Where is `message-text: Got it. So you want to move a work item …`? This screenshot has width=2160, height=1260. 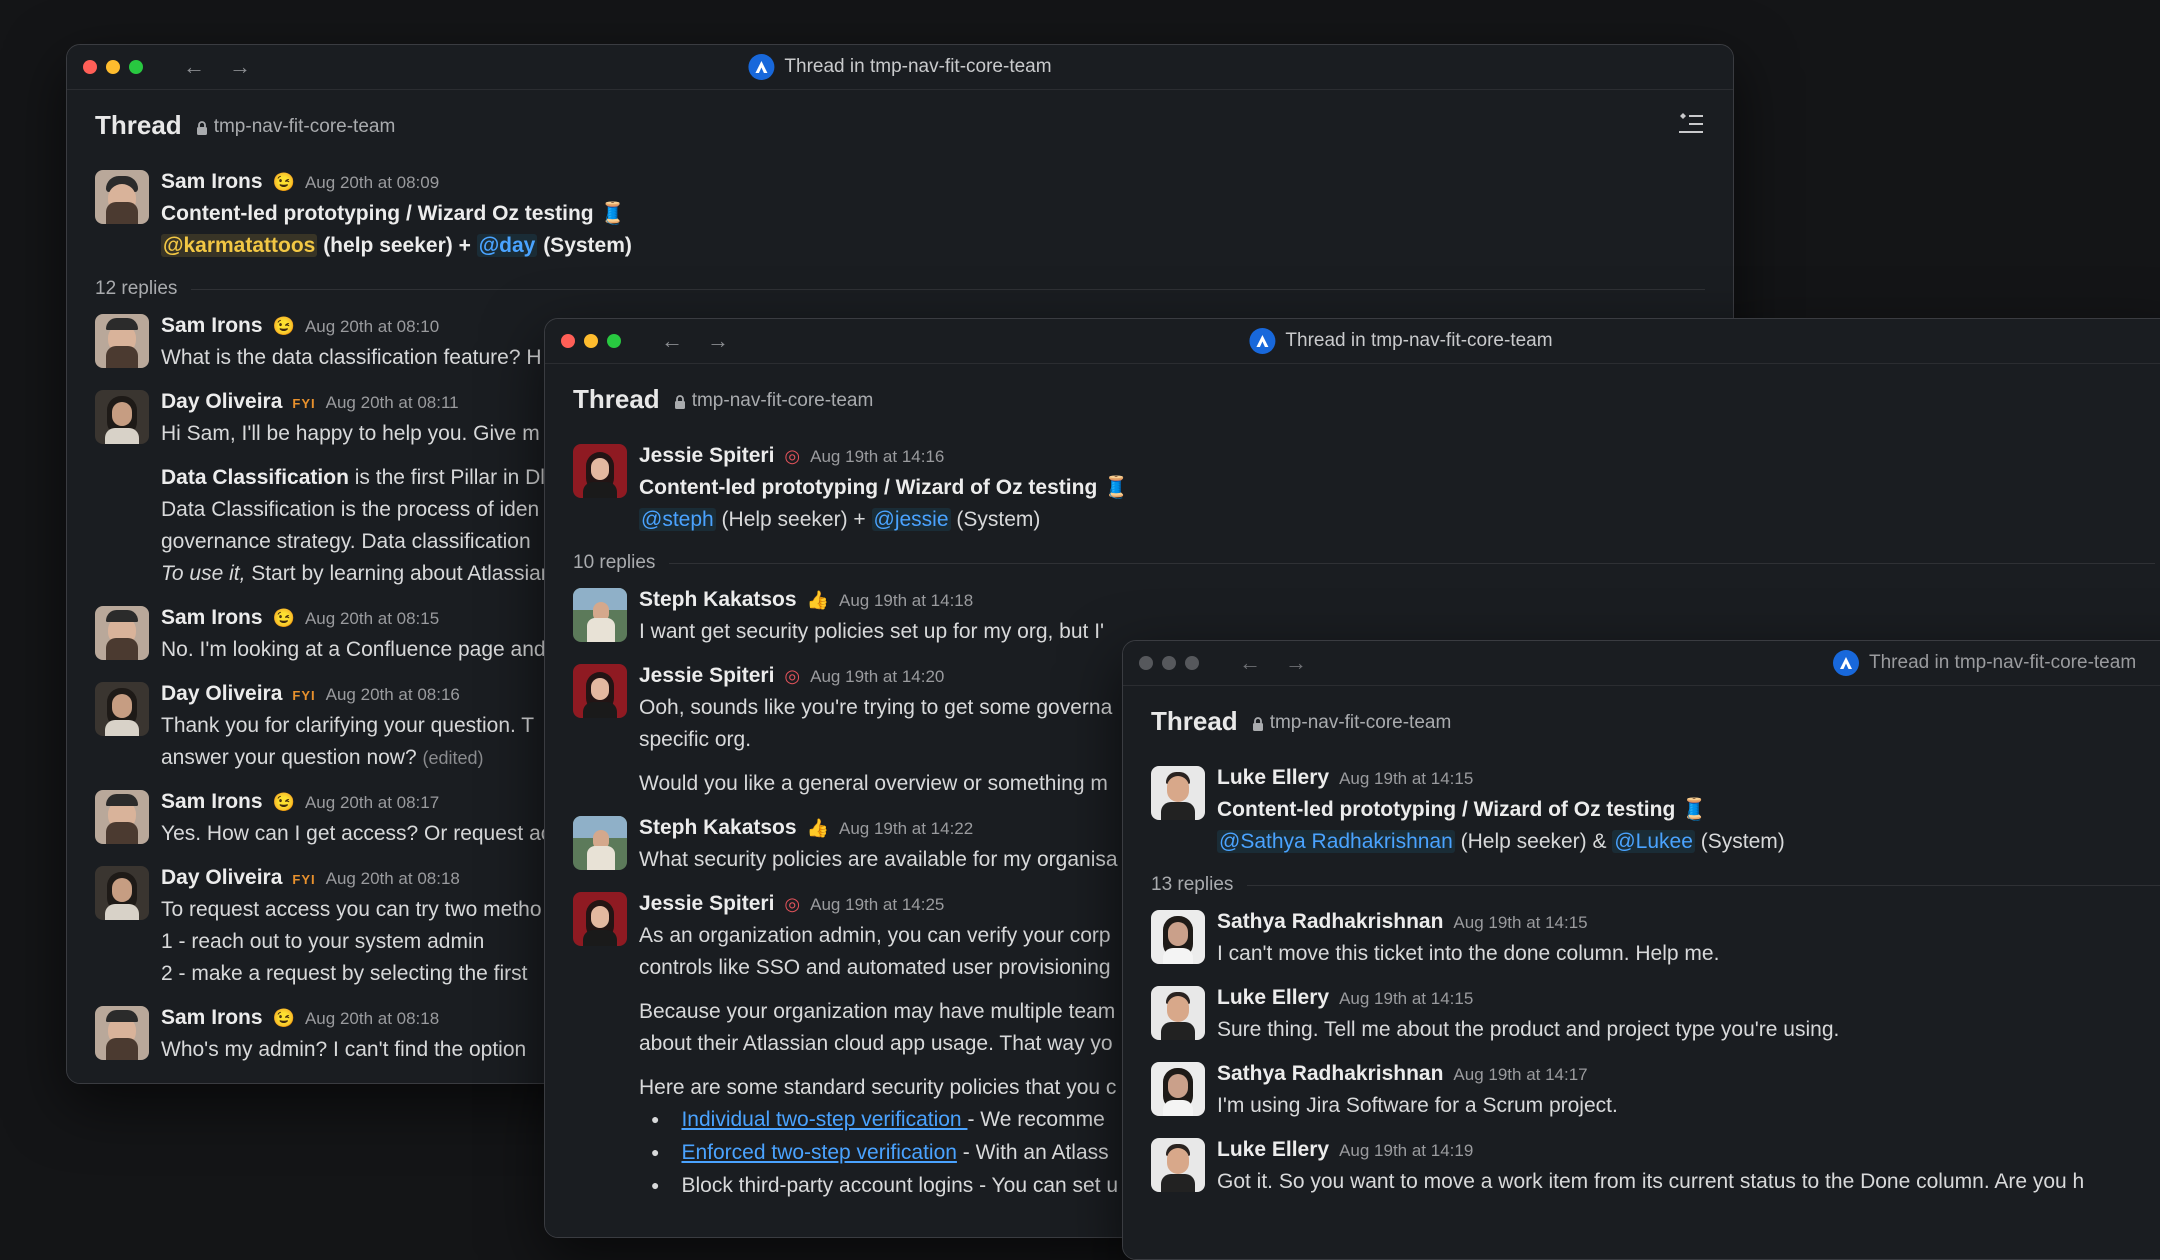
message-text: Got it. So you want to move a work item … is located at coordinates (1651, 1181).